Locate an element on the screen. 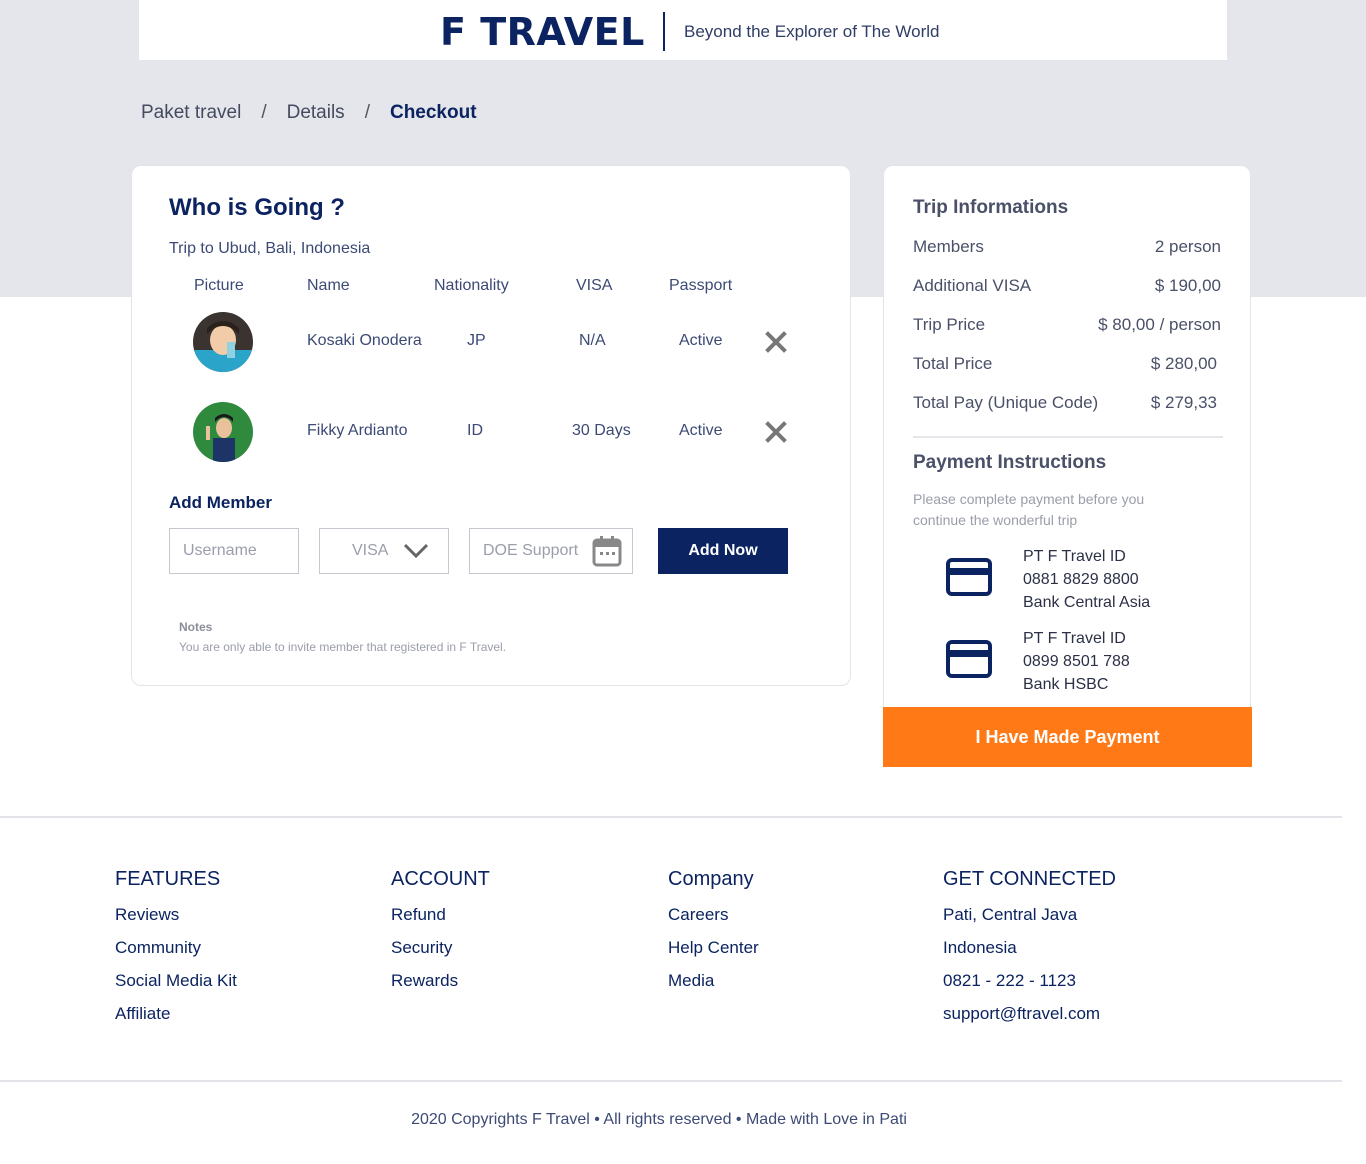 This screenshot has width=1366, height=1164. footer-link-reviews: Reviews is located at coordinates (176, 921).